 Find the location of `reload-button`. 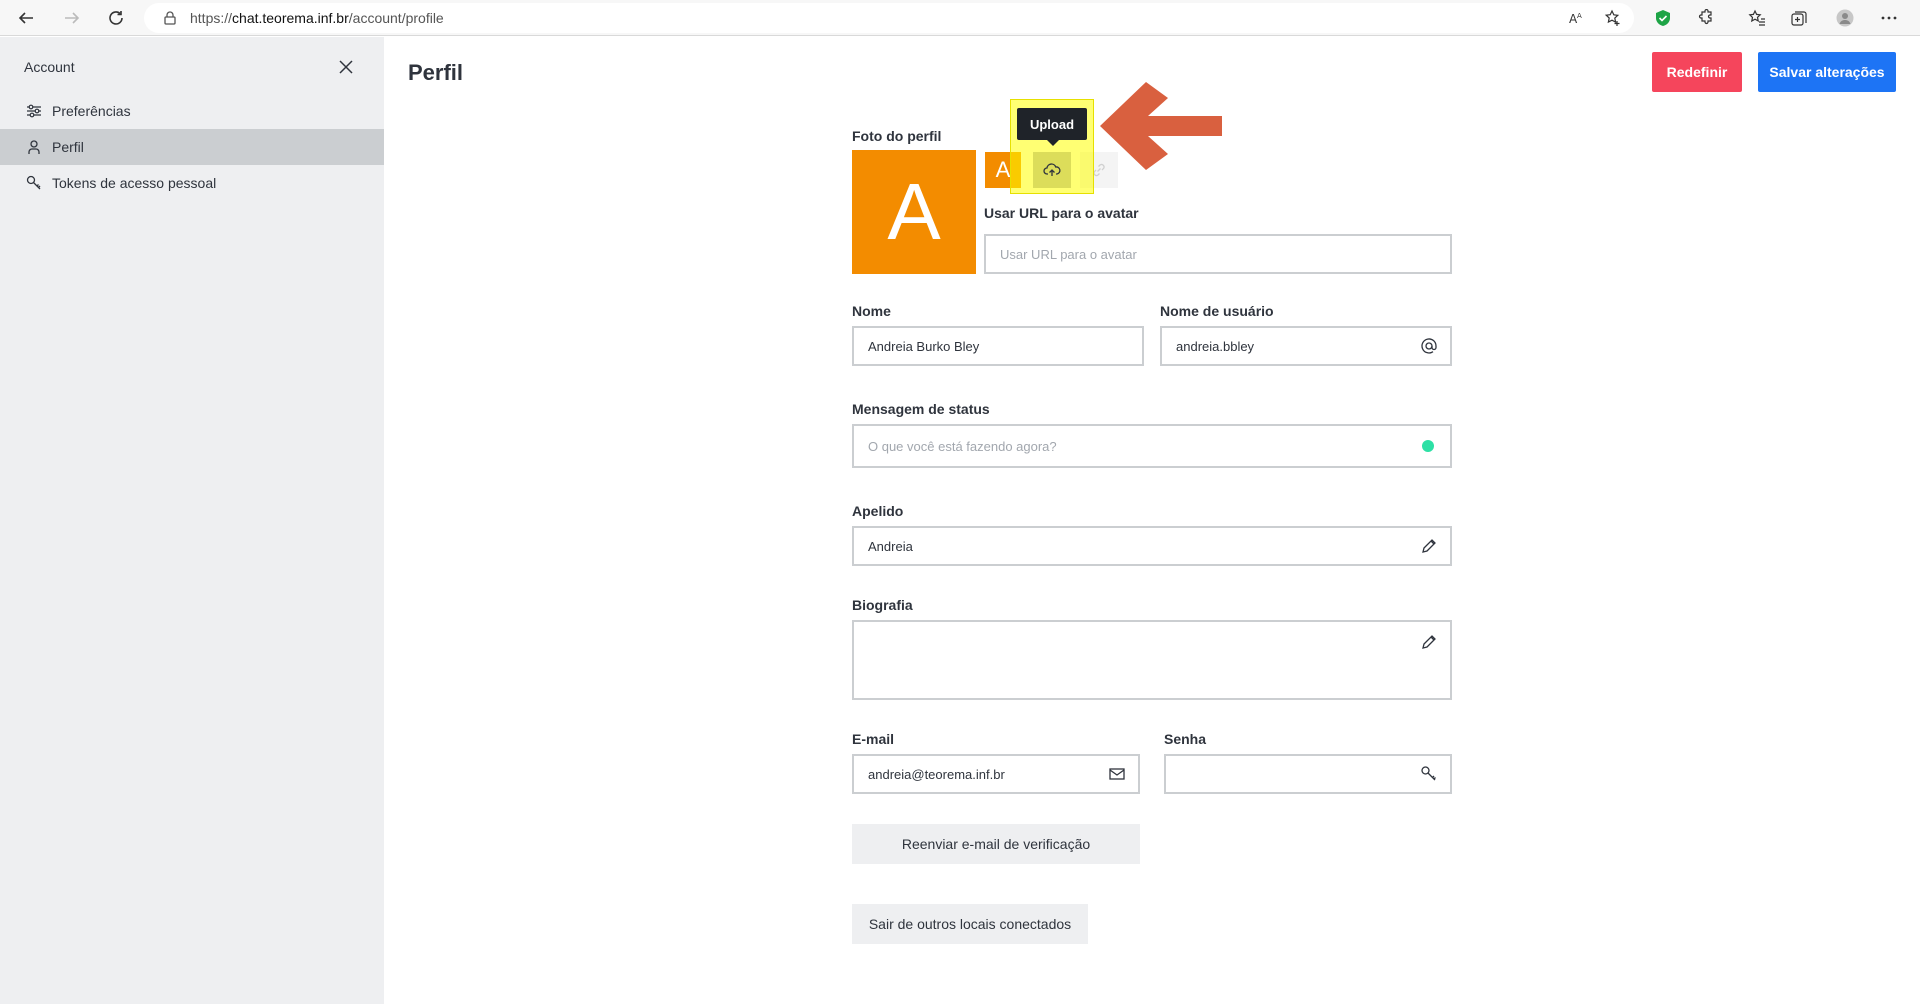

reload-button is located at coordinates (116, 18).